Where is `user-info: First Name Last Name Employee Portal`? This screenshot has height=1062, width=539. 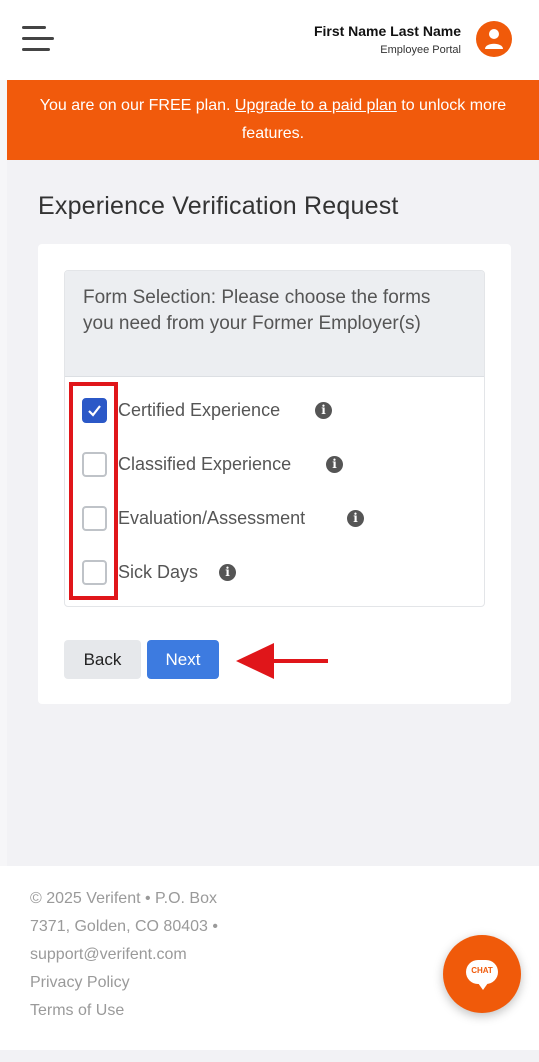 user-info: First Name Last Name Employee Portal is located at coordinates (387, 40).